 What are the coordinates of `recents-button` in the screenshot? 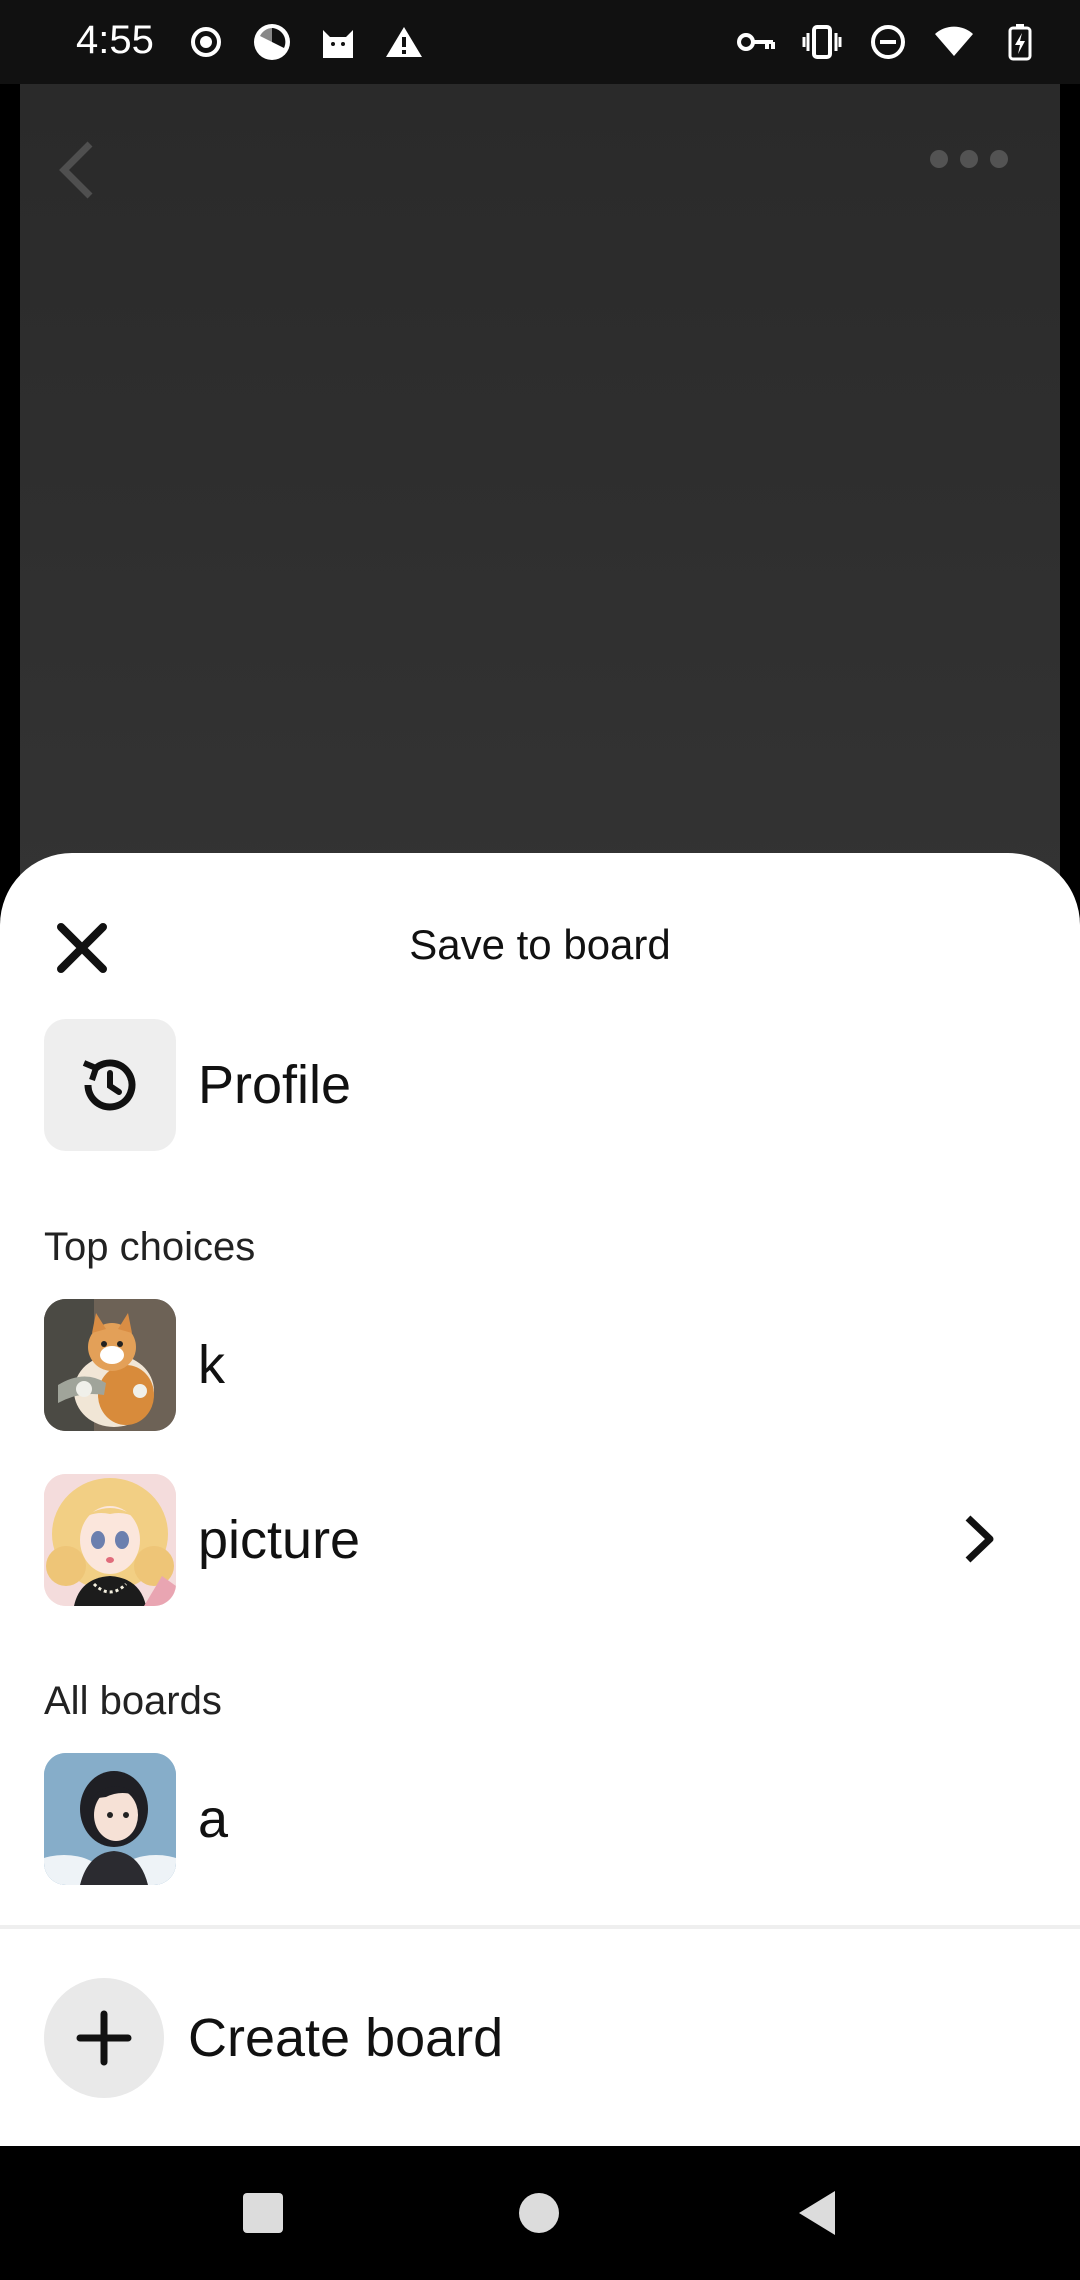 It's located at (263, 2213).